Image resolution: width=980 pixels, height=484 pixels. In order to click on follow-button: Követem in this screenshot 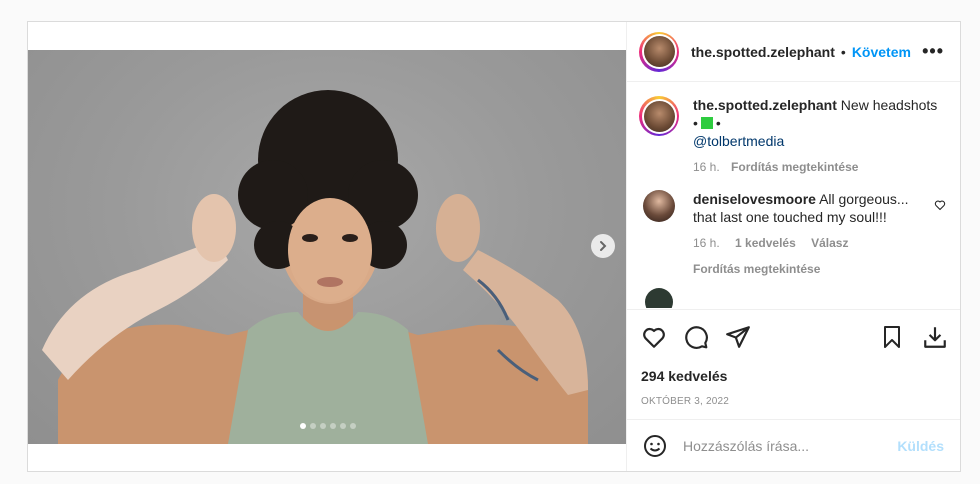, I will do `click(881, 52)`.